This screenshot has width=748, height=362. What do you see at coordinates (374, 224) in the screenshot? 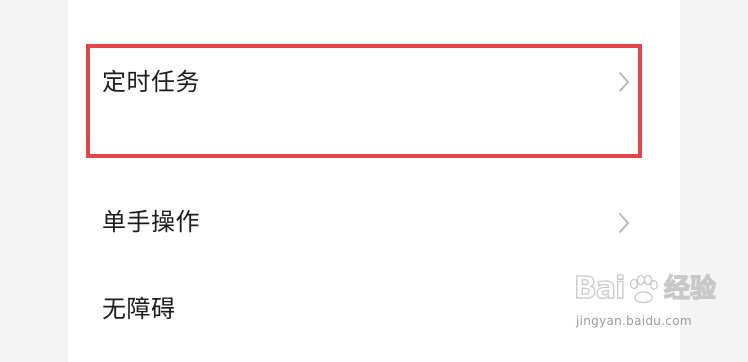
I see `setting-item-one-handed-mode: 单手操作` at bounding box center [374, 224].